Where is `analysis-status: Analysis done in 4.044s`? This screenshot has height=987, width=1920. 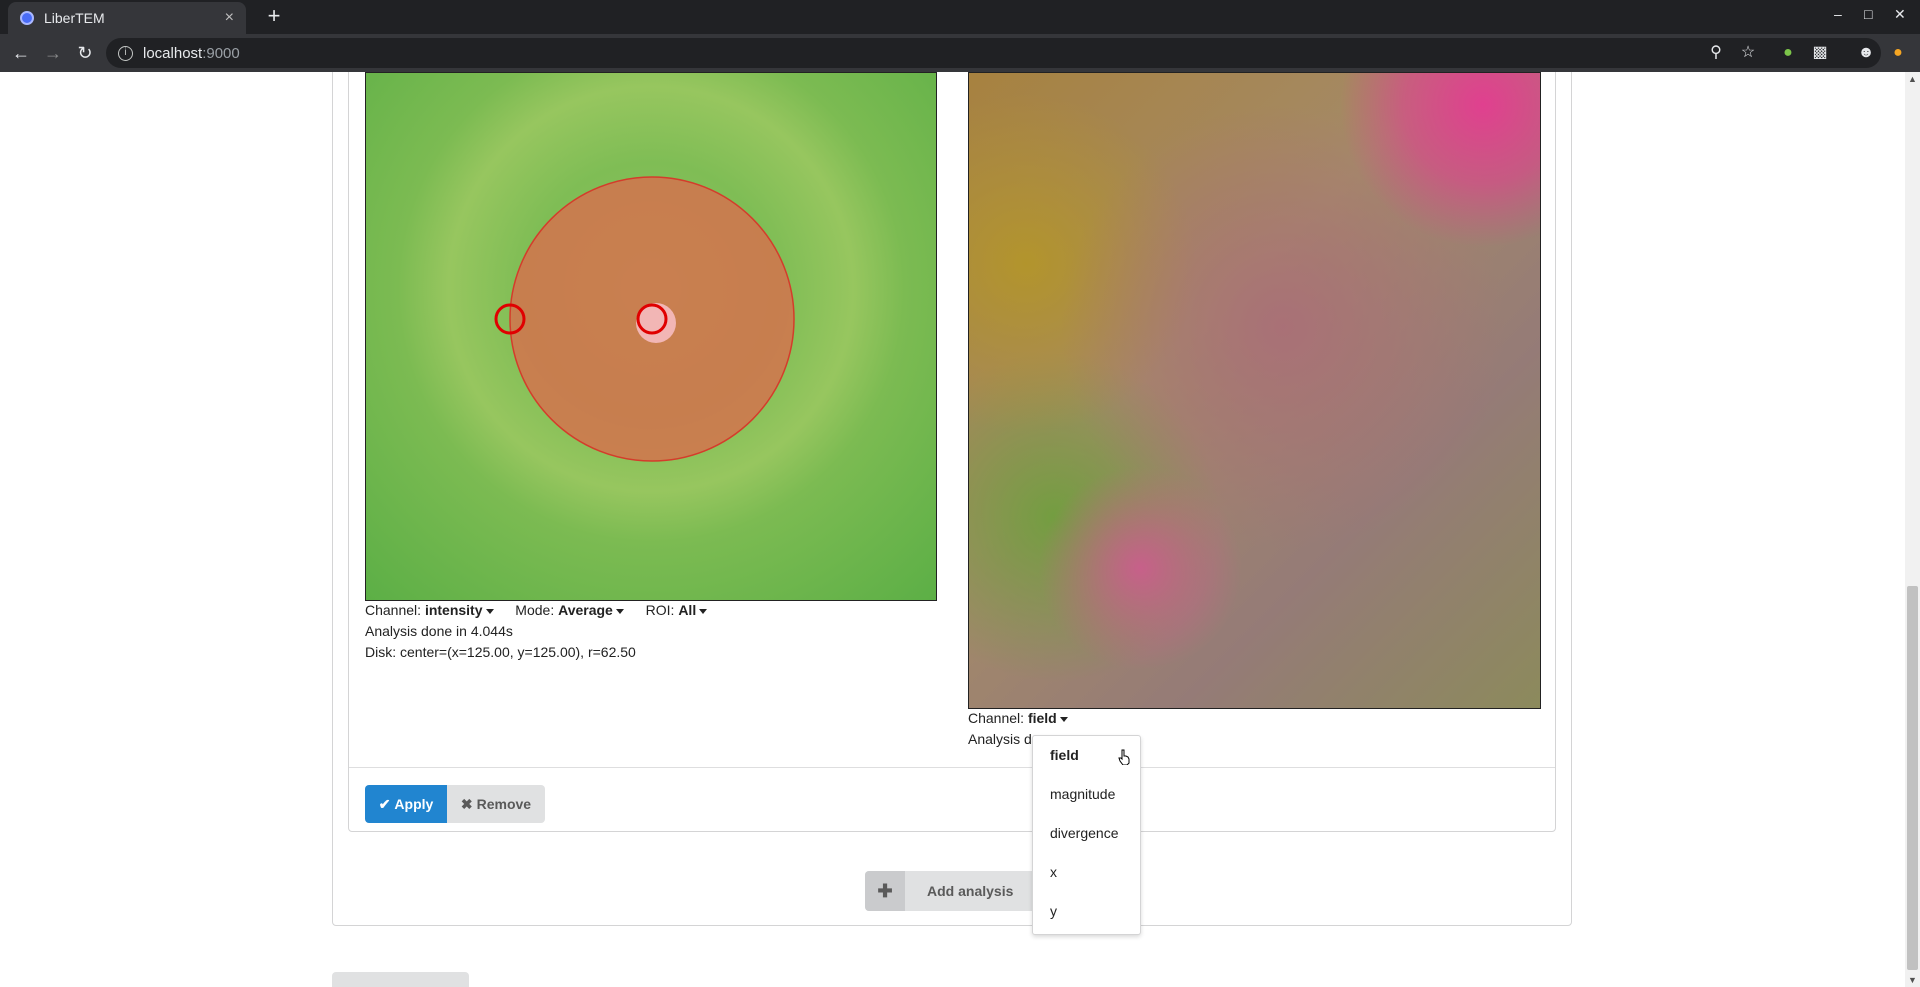
analysis-status: Analysis done in 4.044s is located at coordinates (439, 631).